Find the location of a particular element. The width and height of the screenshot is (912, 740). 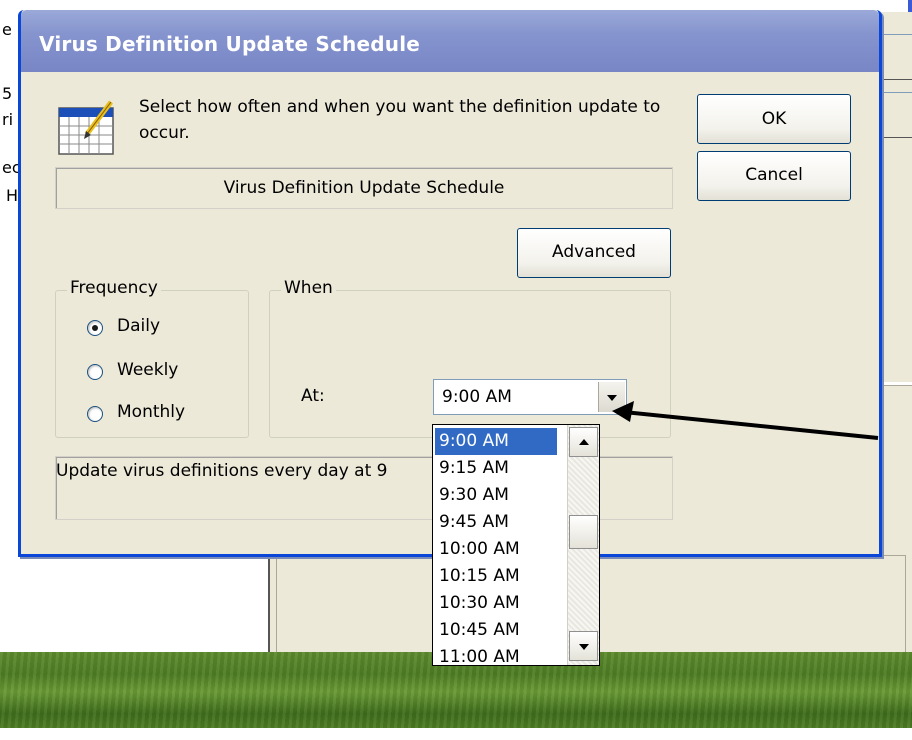

arrow-up-icon is located at coordinates (584, 442).